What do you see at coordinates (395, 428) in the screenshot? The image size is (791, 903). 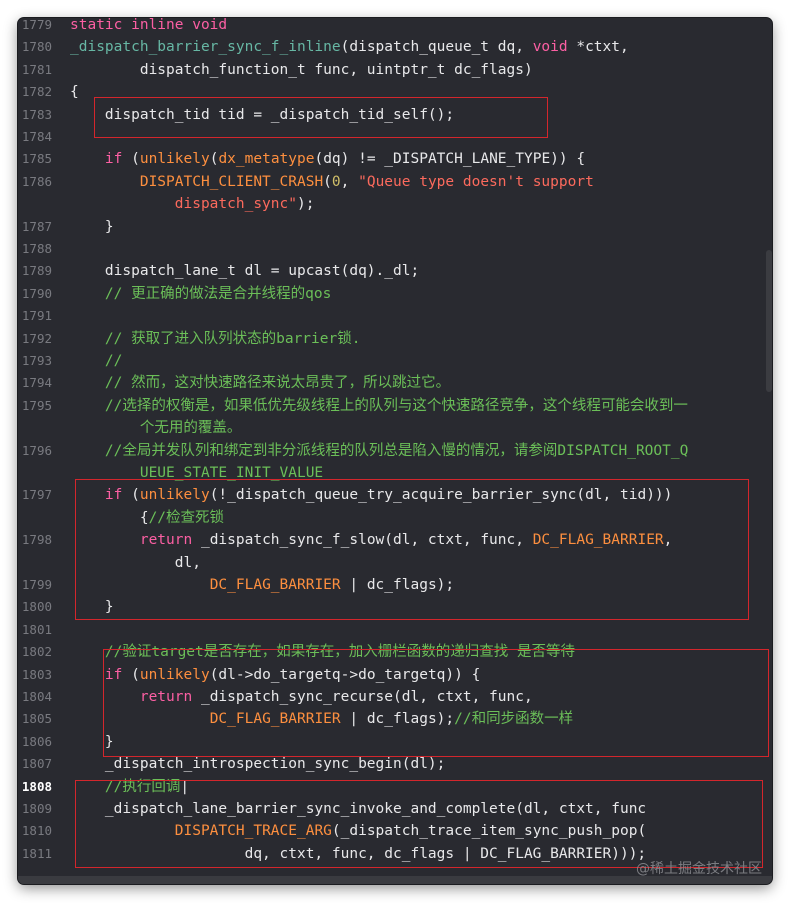 I see `code-line: 个无用的覆盖。` at bounding box center [395, 428].